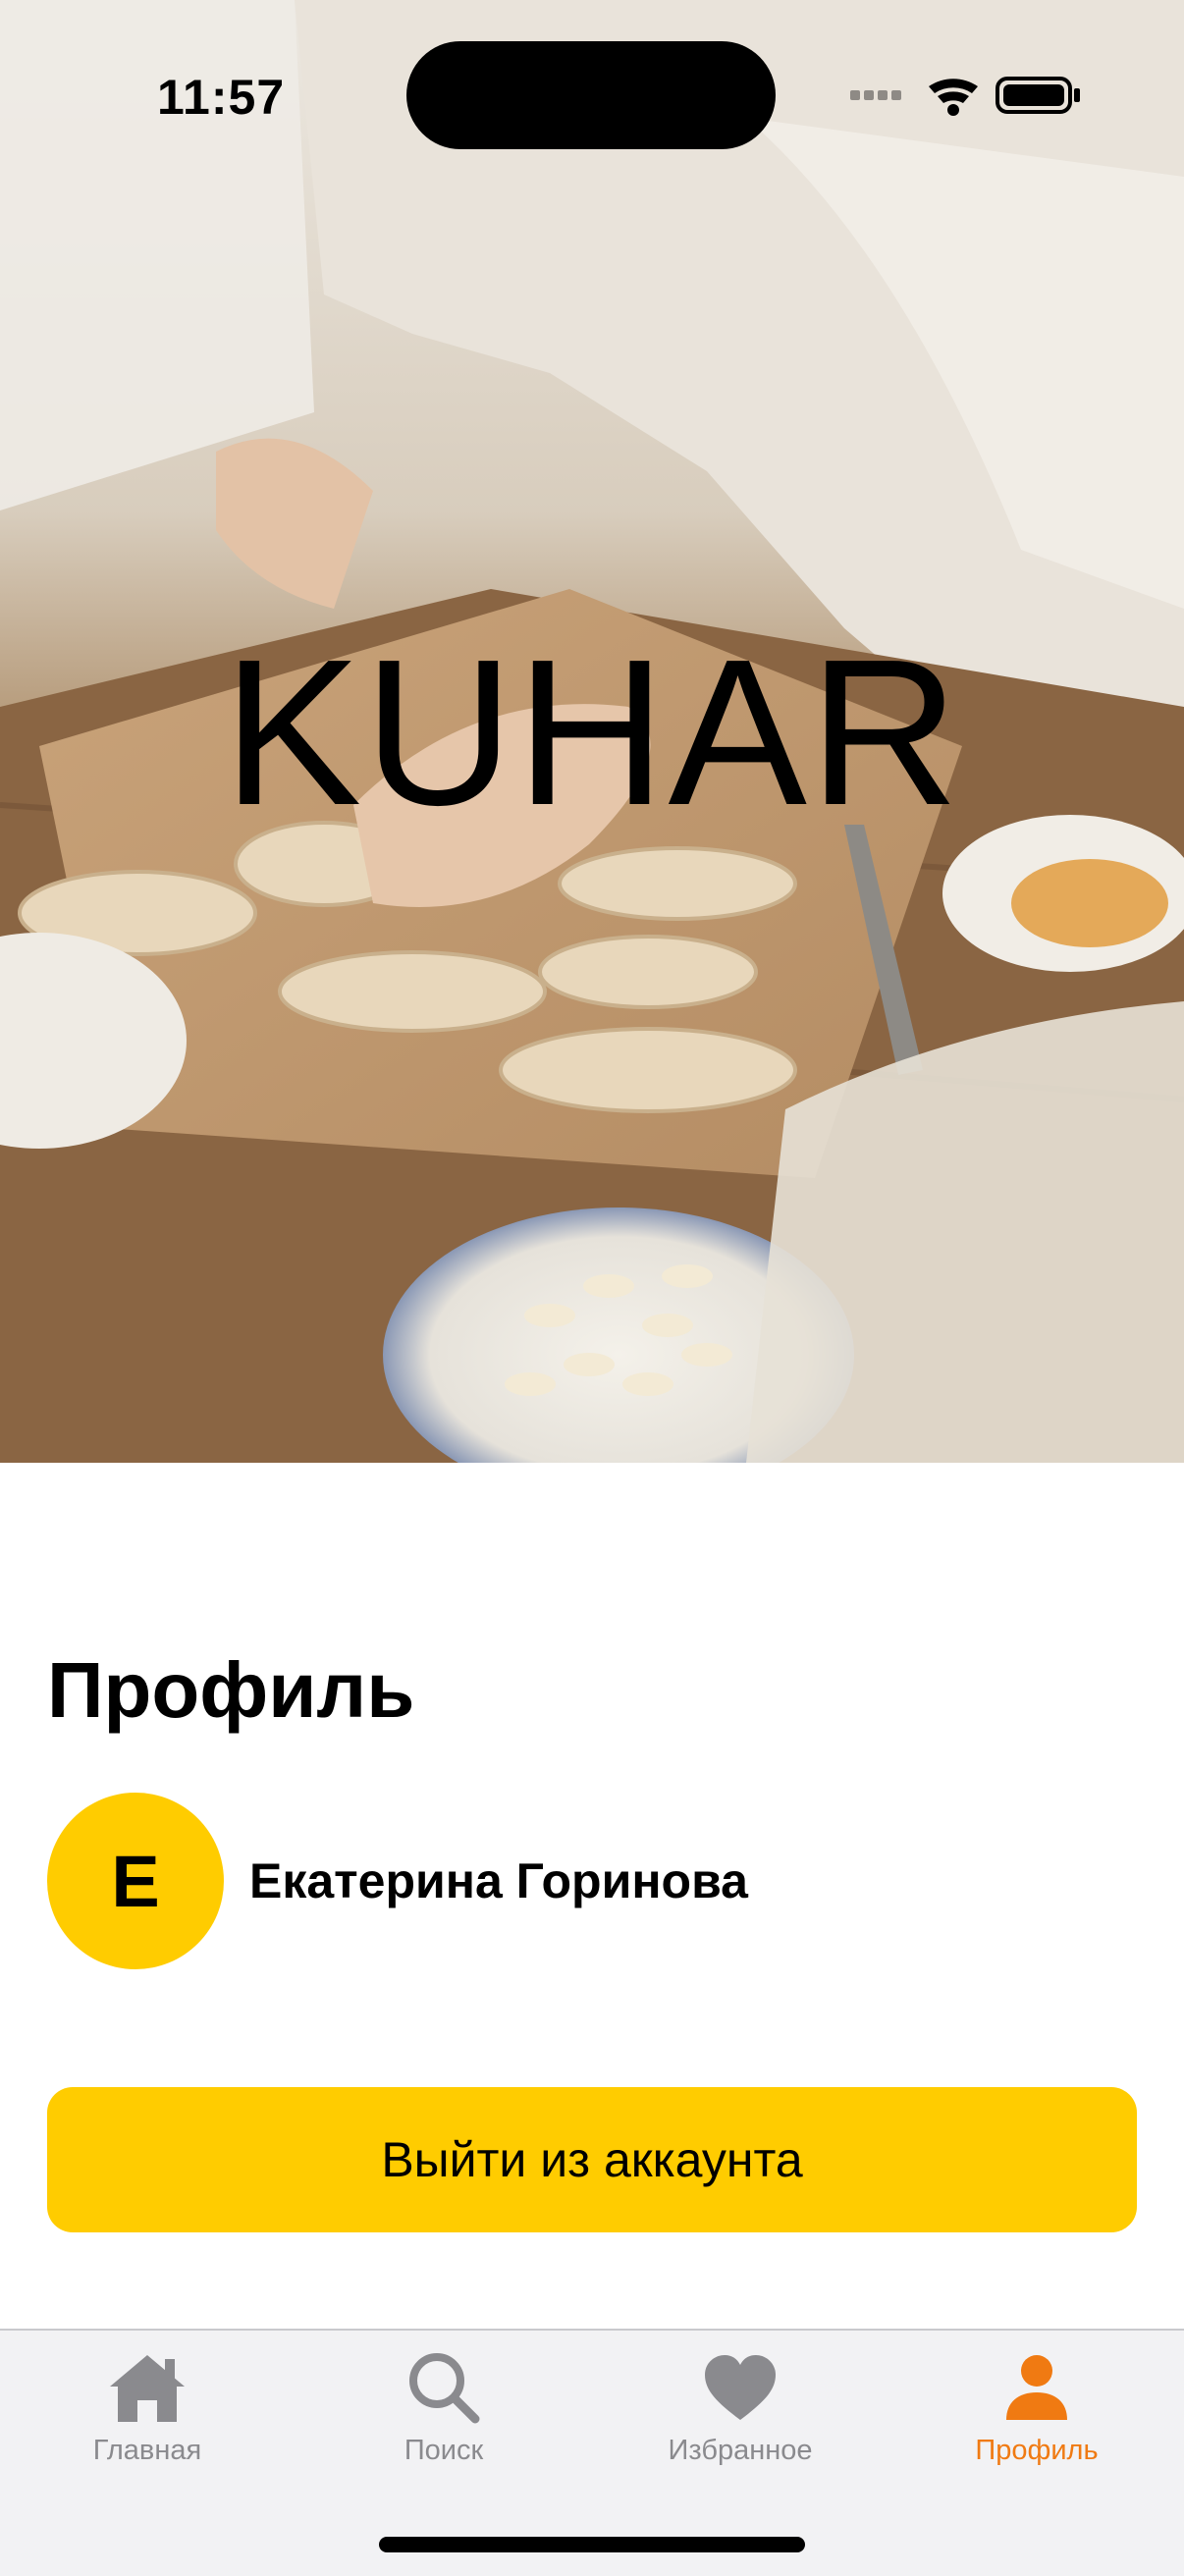  I want to click on app-title: KUHAR, so click(592, 732).